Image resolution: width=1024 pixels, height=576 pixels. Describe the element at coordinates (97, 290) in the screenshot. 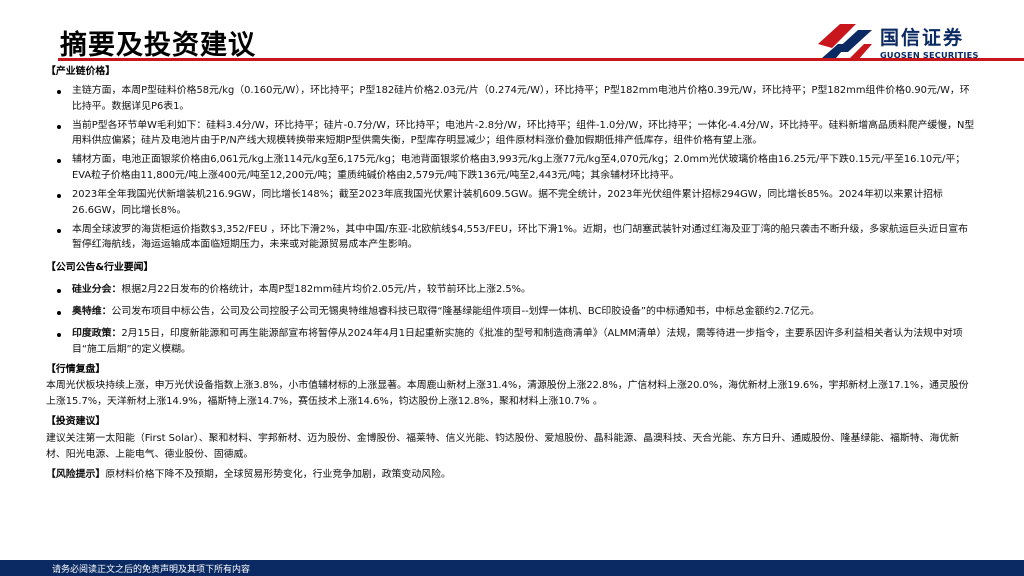

I see `item-lead: 硅业分会：` at that location.